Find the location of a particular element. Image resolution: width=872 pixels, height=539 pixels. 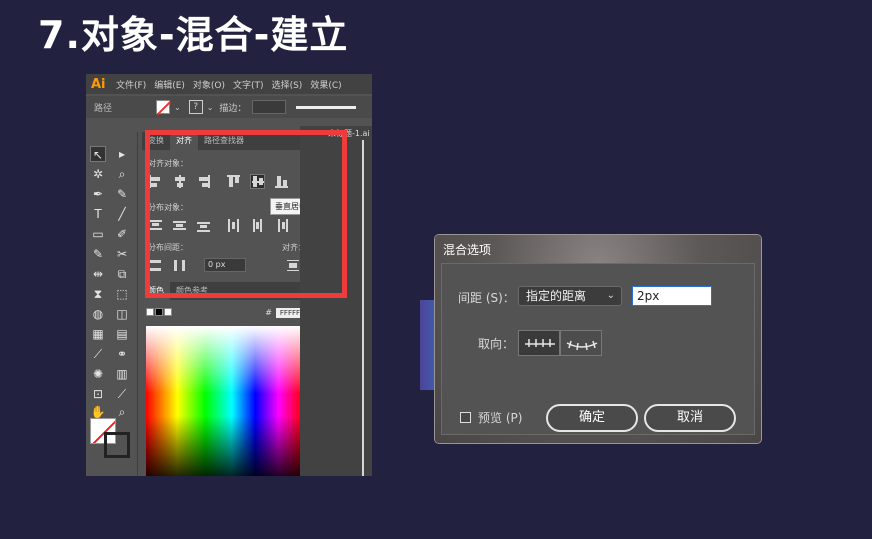

eyedropper-icon: ⟋ is located at coordinates (98, 354).